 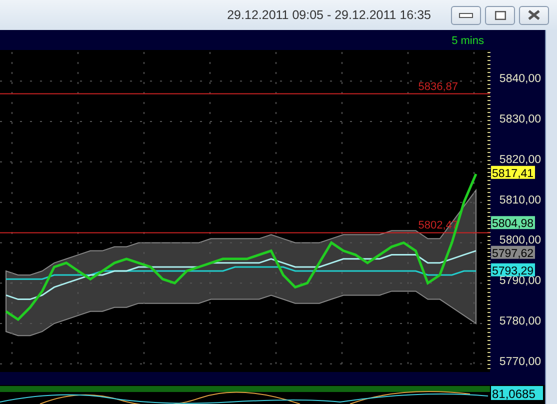 I want to click on price-tag: 5804,98, so click(x=513, y=223).